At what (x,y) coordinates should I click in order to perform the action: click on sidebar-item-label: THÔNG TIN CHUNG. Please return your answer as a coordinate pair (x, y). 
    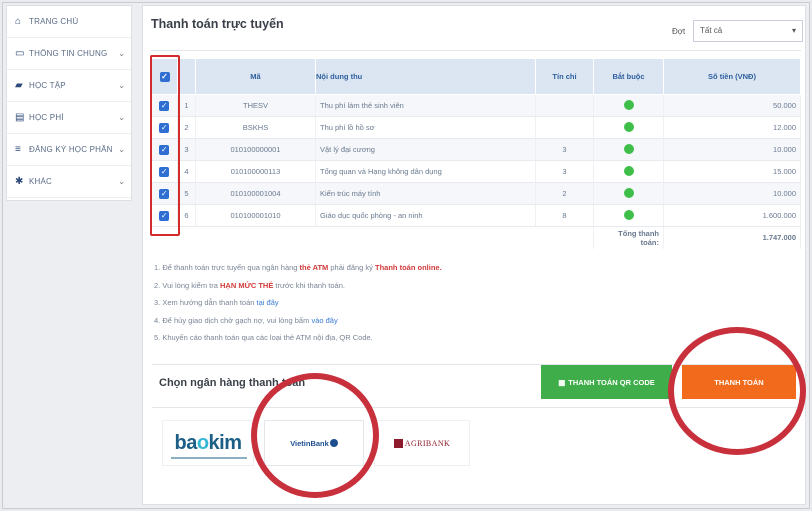
    Looking at the image, I should click on (68, 53).